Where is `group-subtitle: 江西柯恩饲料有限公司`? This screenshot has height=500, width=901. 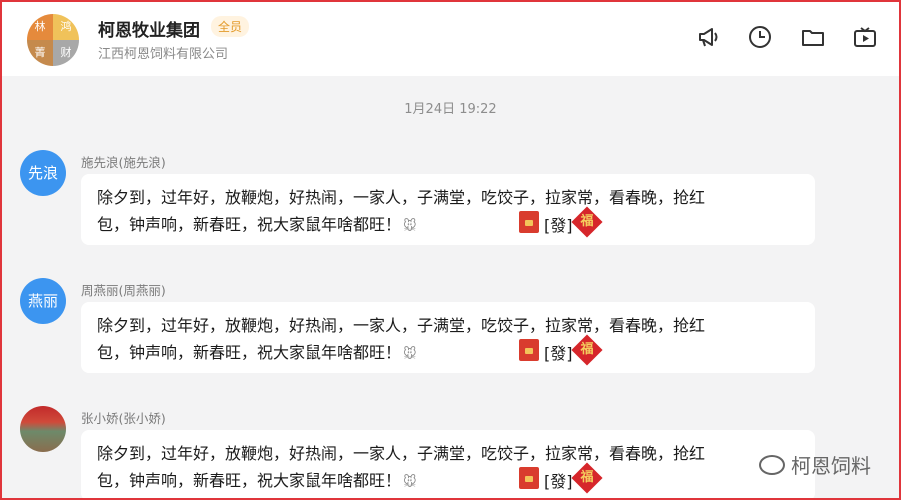
group-subtitle: 江西柯恩饲料有限公司 is located at coordinates (163, 54).